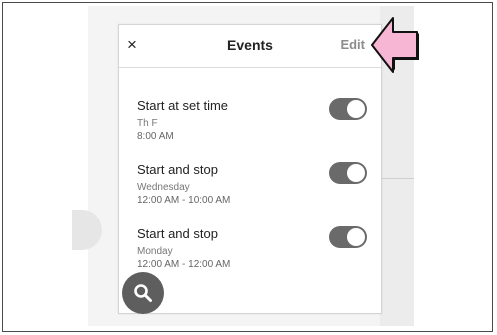 The height and width of the screenshot is (335, 497). I want to click on pointer-arrow-icon, so click(395, 45).